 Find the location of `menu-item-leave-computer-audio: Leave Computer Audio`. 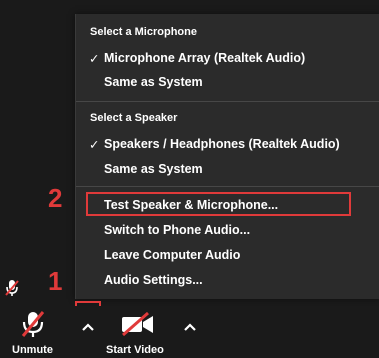

menu-item-leave-computer-audio: Leave Computer Audio is located at coordinates (172, 255).